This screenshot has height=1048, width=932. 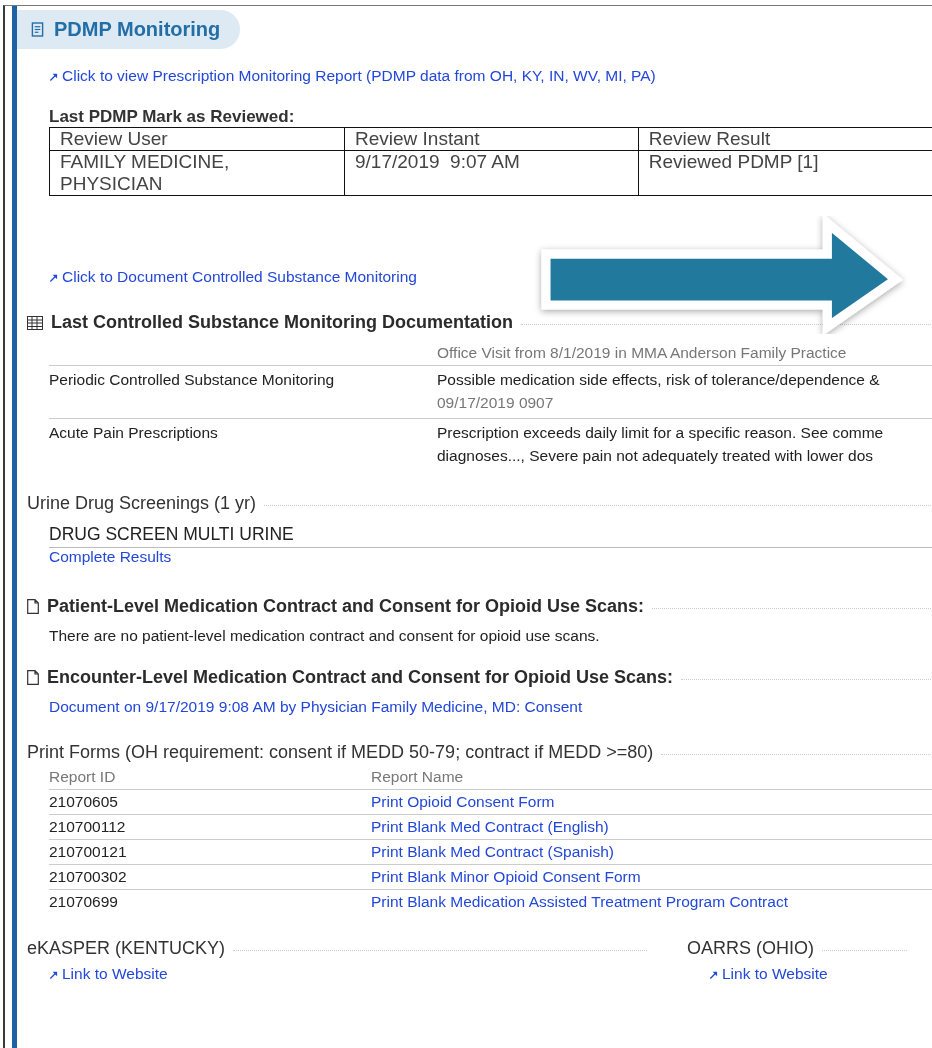 What do you see at coordinates (346, 606) in the screenshot?
I see `section-heading: Patient-Level Medication Contract and Consent for Opioid Use Scans:` at bounding box center [346, 606].